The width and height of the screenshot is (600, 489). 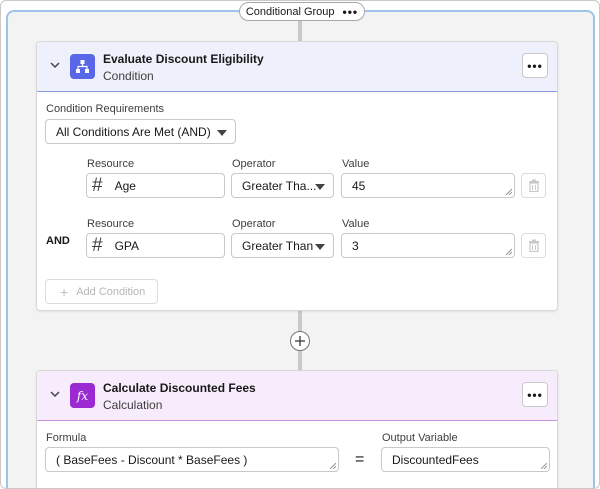 I want to click on resource-value: Age, so click(x=125, y=185).